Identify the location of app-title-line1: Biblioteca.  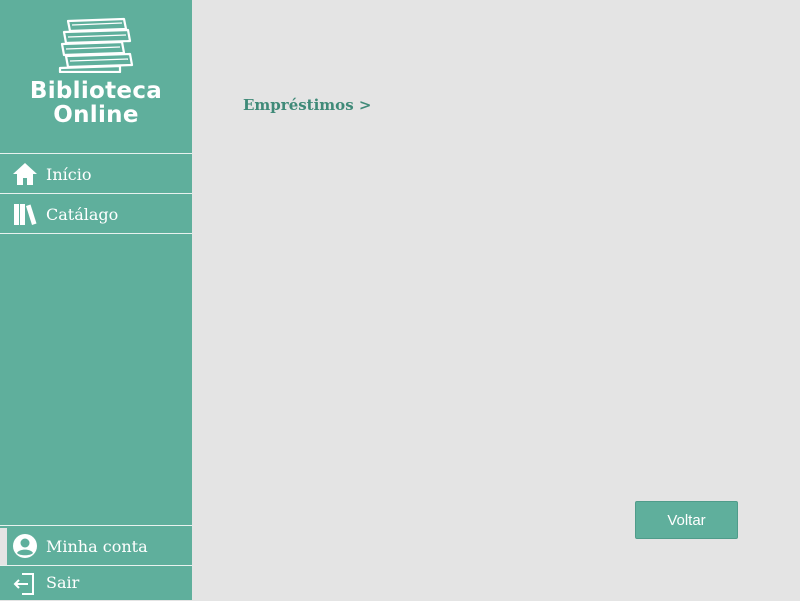
(96, 91).